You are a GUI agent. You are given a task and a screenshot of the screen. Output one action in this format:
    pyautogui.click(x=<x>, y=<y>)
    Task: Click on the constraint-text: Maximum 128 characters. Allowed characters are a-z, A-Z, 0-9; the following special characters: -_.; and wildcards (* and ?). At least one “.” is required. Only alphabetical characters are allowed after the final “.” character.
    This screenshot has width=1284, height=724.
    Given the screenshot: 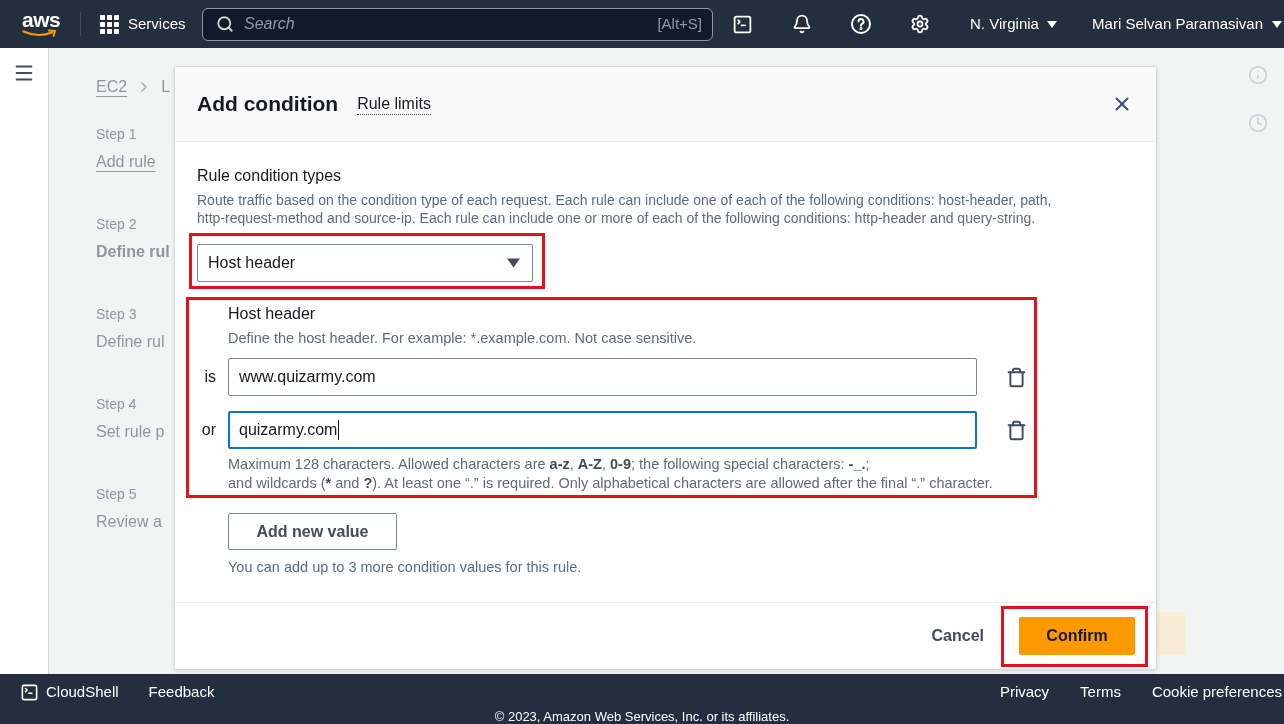 What is the action you would take?
    pyautogui.click(x=610, y=474)
    